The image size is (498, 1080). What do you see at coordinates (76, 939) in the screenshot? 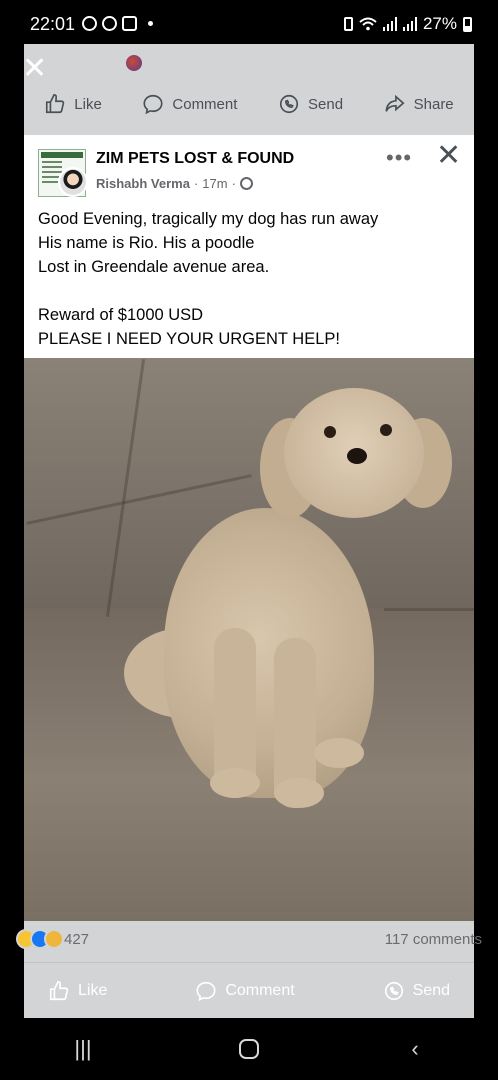
I see `reaction-count: 427` at bounding box center [76, 939].